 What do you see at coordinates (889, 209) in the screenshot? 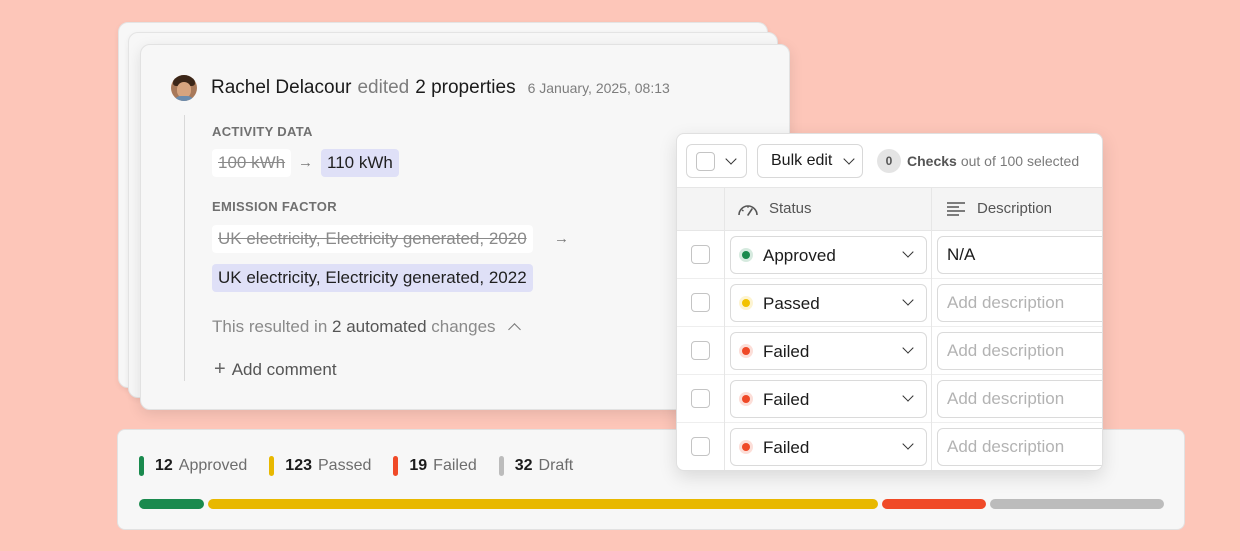
I see `table-header: Status Description` at bounding box center [889, 209].